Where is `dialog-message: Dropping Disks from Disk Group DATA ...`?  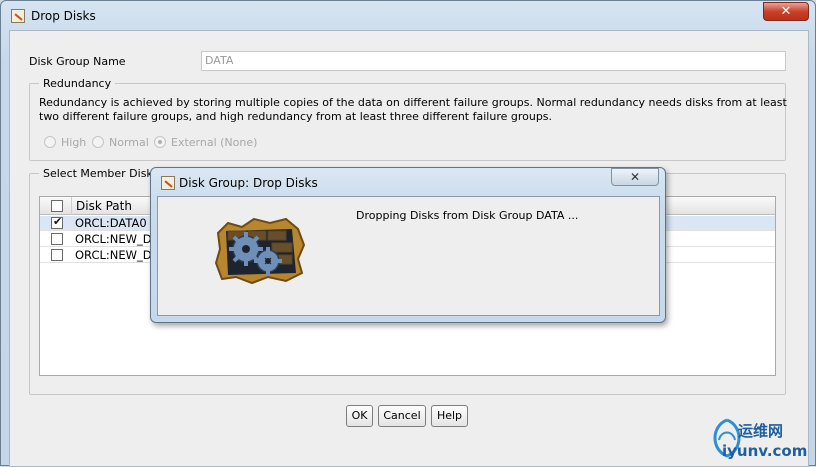 dialog-message: Dropping Disks from Disk Group DATA ... is located at coordinates (467, 215).